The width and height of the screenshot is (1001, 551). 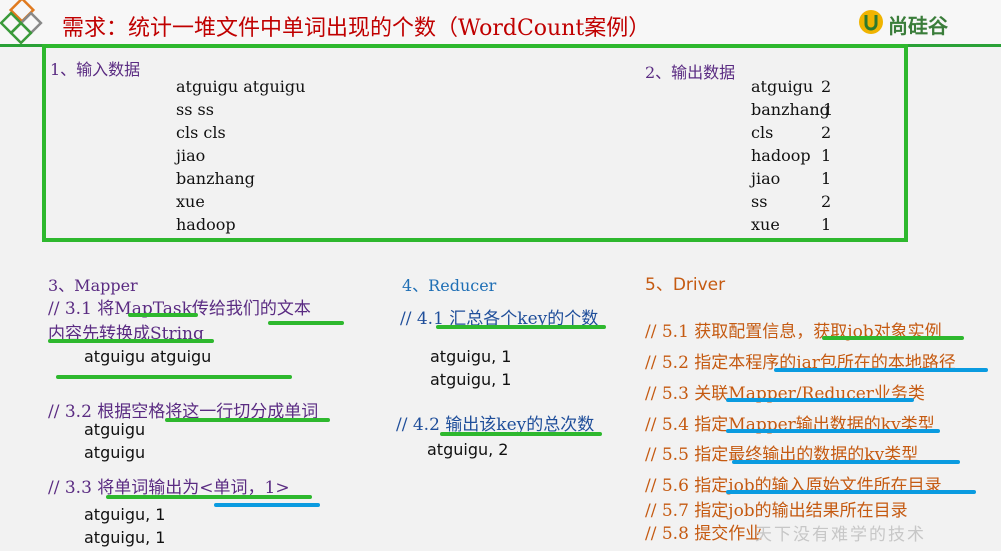 What do you see at coordinates (790, 109) in the screenshot?
I see `output-word: banzhang` at bounding box center [790, 109].